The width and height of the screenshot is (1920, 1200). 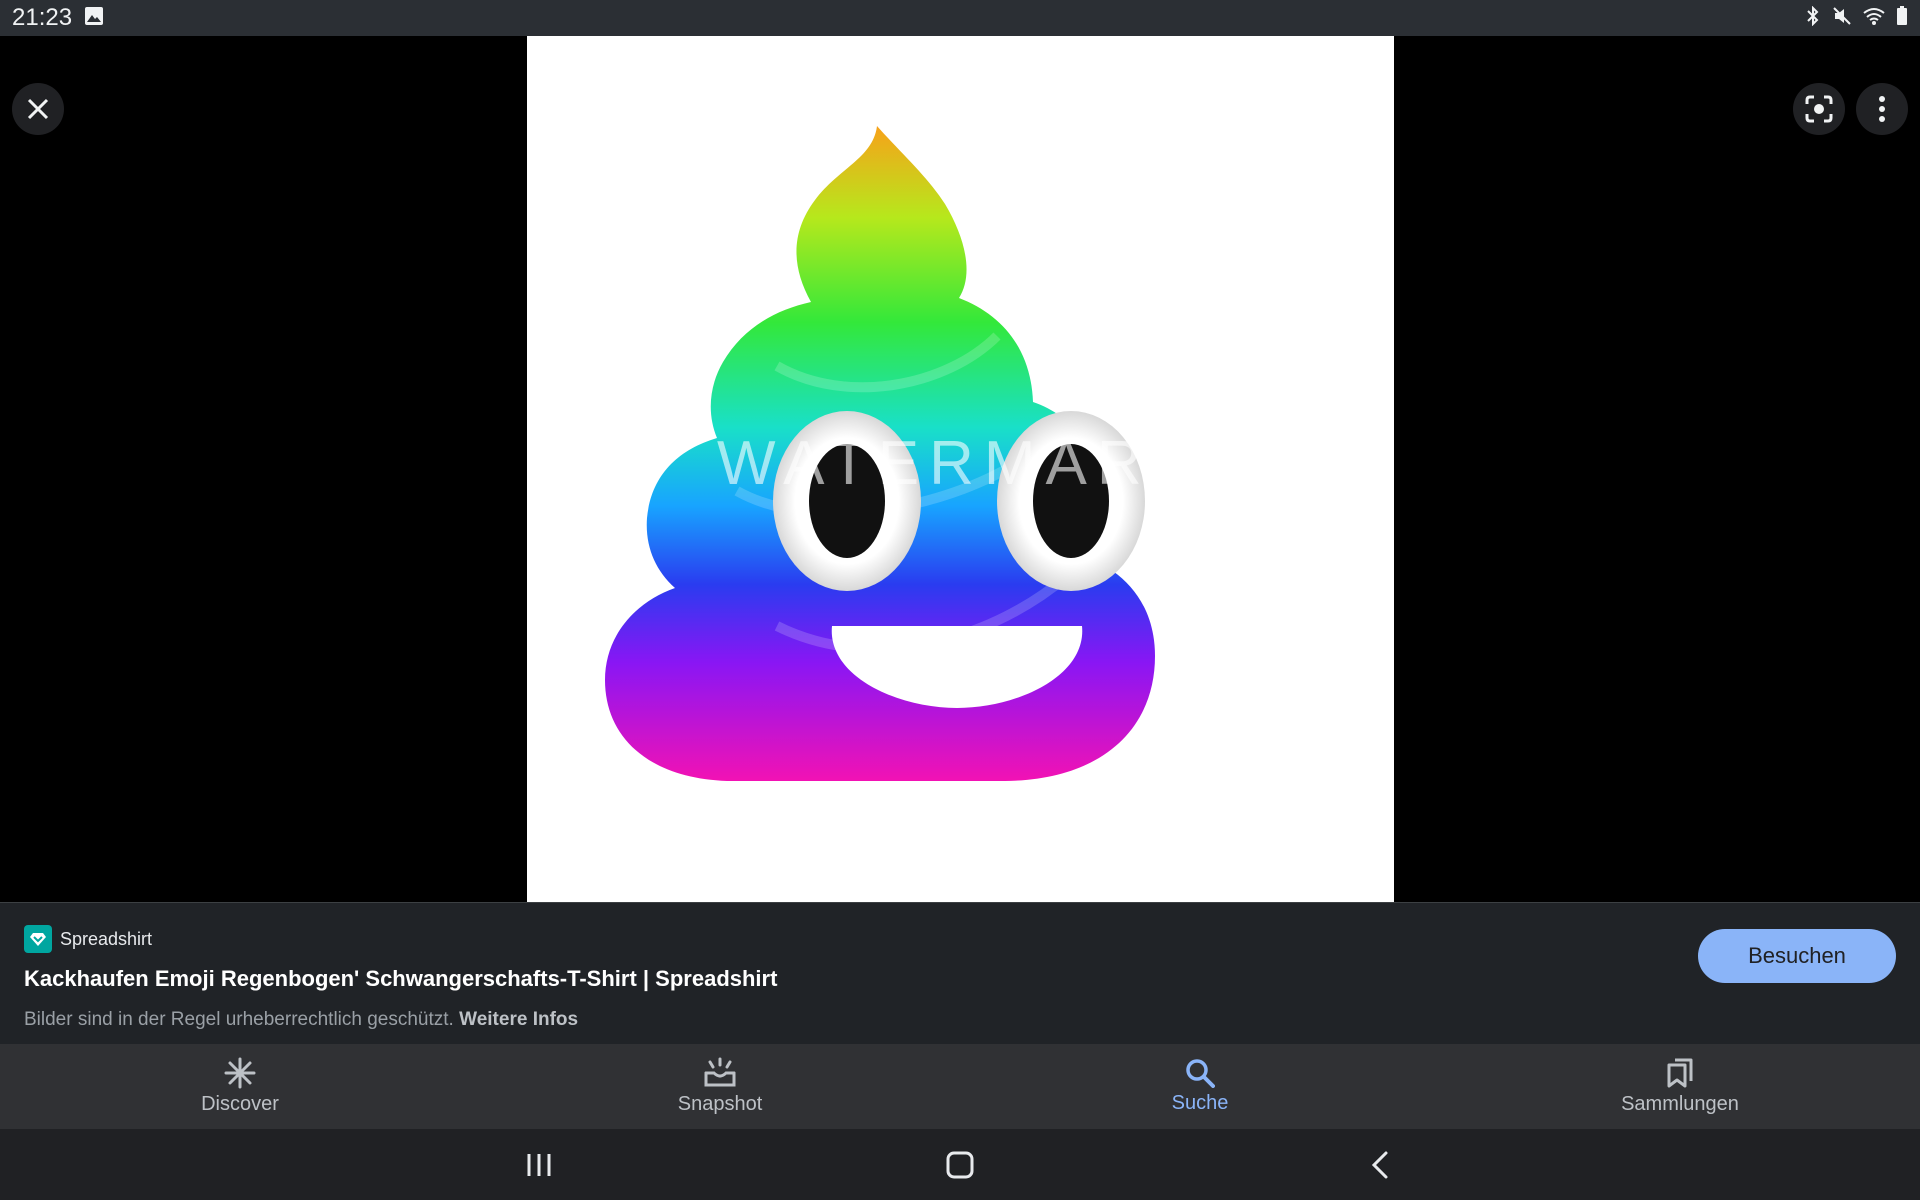 I want to click on discover-asterisk-icon, so click(x=240, y=1073).